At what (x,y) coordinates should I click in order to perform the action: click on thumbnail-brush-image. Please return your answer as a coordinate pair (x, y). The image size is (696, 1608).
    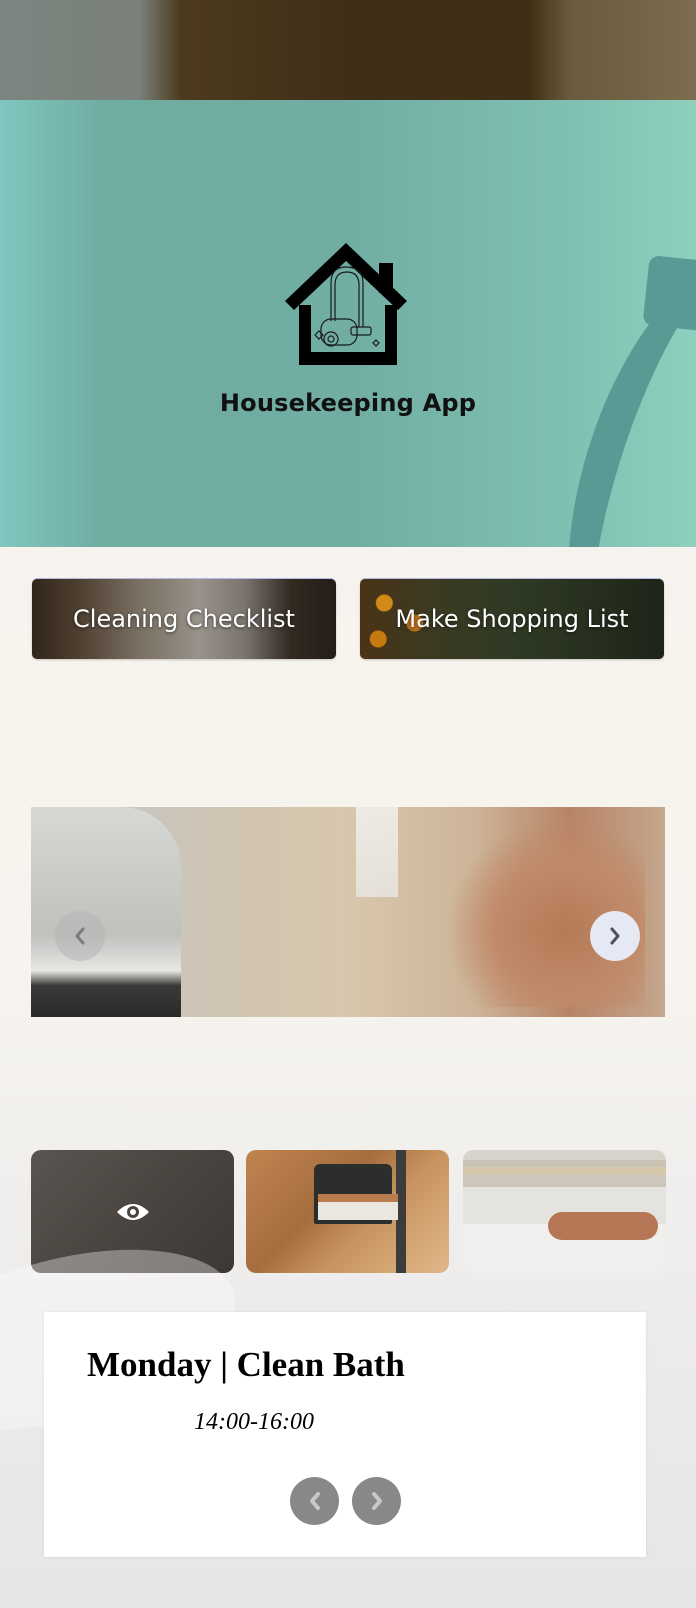
    Looking at the image, I should click on (358, 1207).